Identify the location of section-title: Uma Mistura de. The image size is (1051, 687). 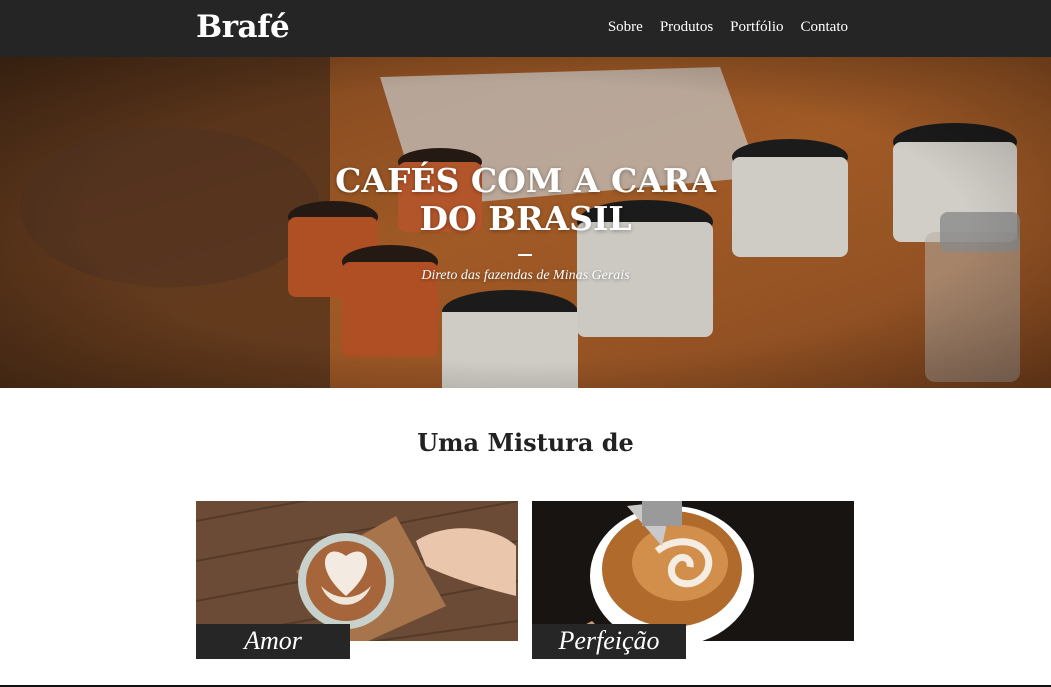
(525, 442).